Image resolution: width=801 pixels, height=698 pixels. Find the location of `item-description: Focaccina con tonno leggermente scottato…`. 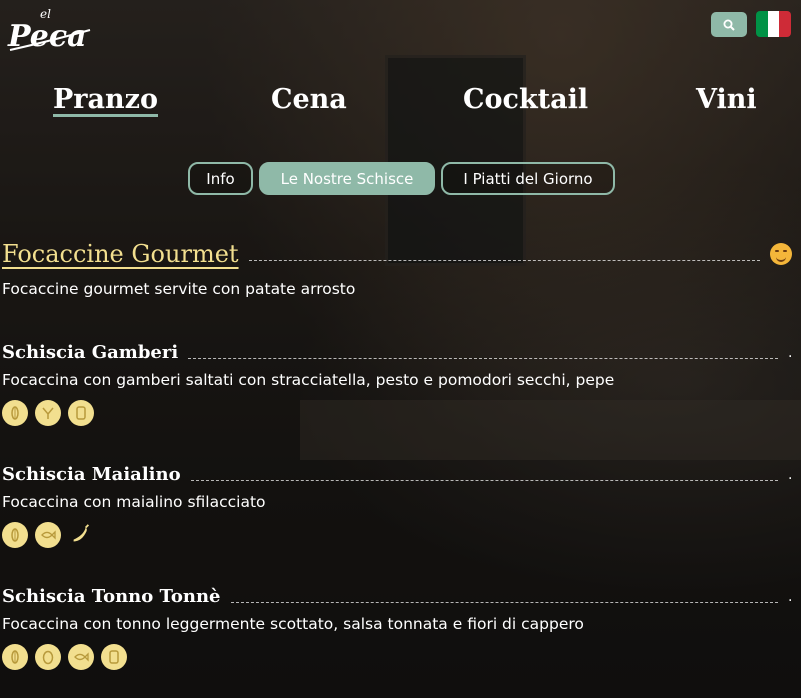

item-description: Focaccina con tonno leggermente scottato… is located at coordinates (293, 624).